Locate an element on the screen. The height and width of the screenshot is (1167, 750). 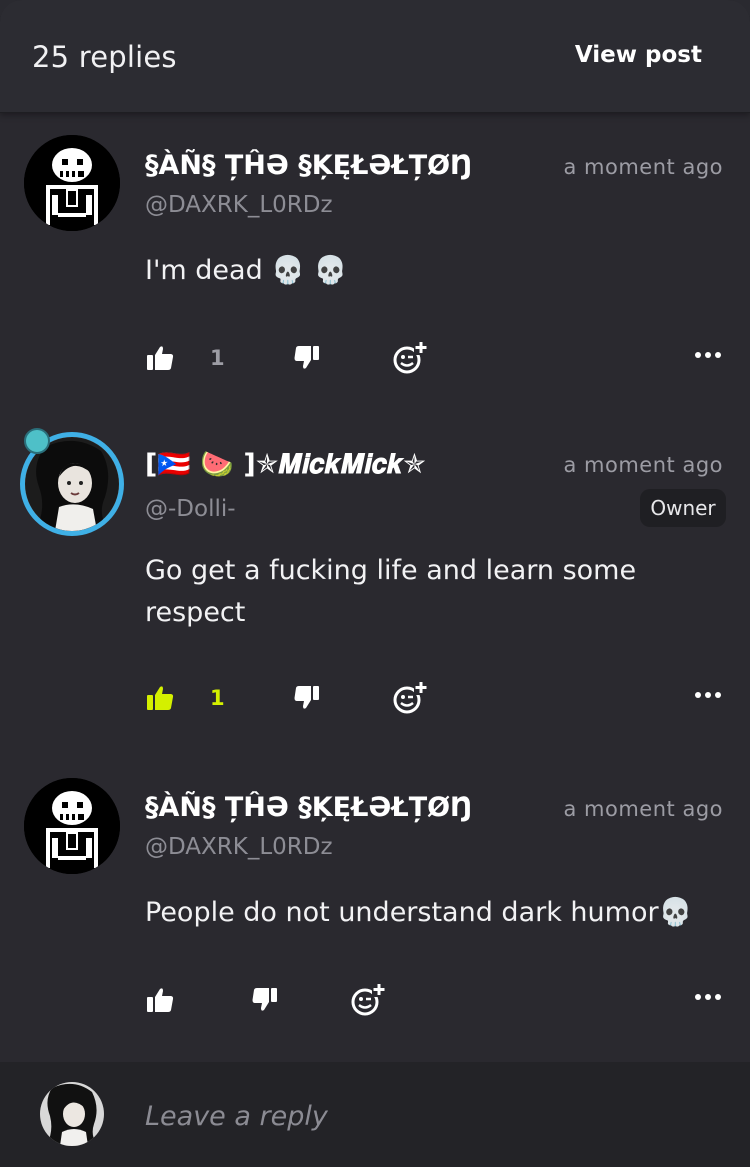
replies-header: 25 replies View post is located at coordinates (375, 56).